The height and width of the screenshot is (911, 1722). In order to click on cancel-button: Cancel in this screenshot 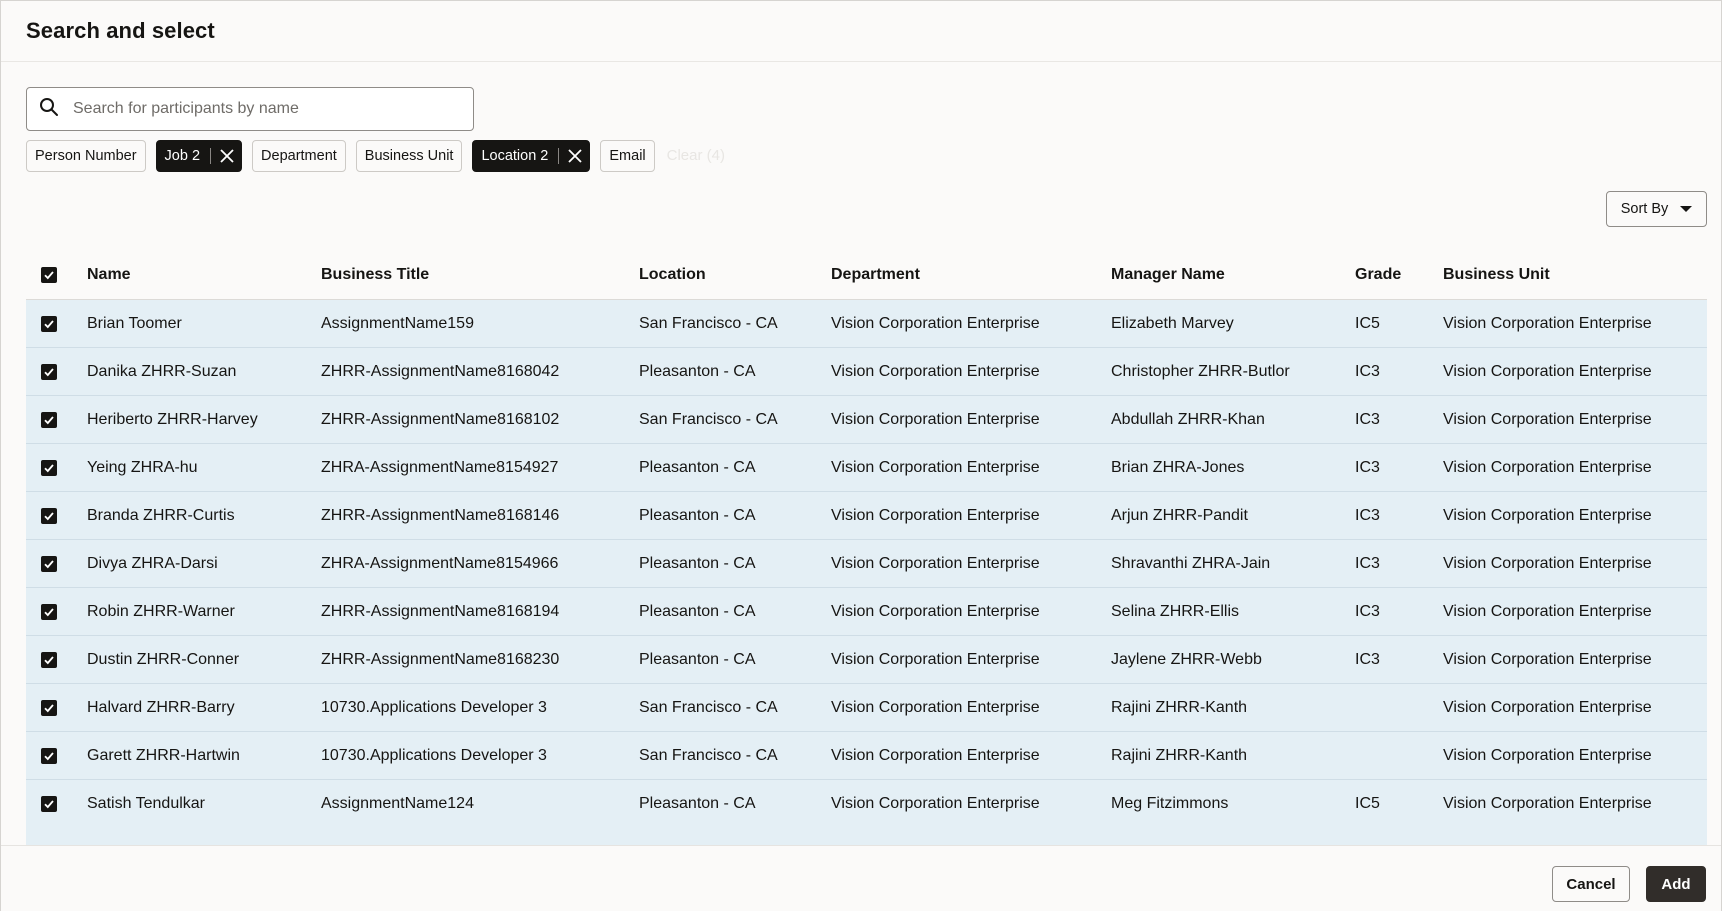, I will do `click(1591, 884)`.